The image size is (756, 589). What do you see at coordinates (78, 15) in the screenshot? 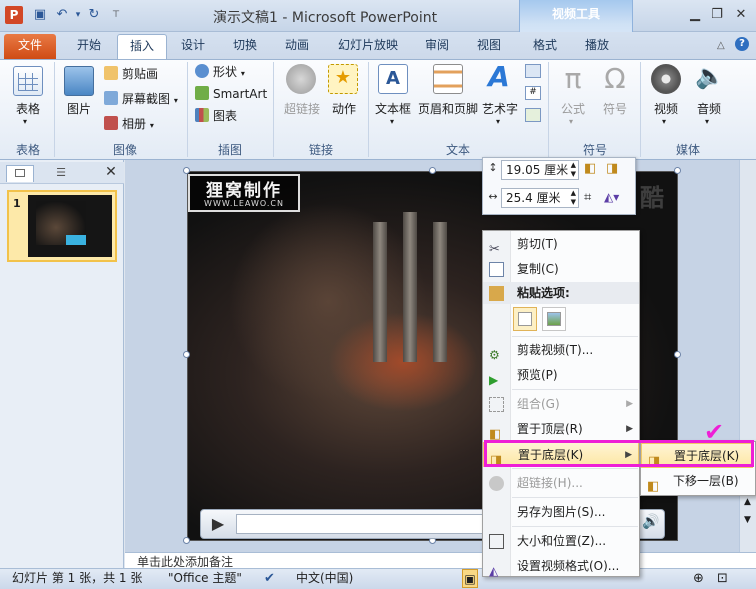
I see `undo-dropdown-icon: ▾` at bounding box center [78, 15].